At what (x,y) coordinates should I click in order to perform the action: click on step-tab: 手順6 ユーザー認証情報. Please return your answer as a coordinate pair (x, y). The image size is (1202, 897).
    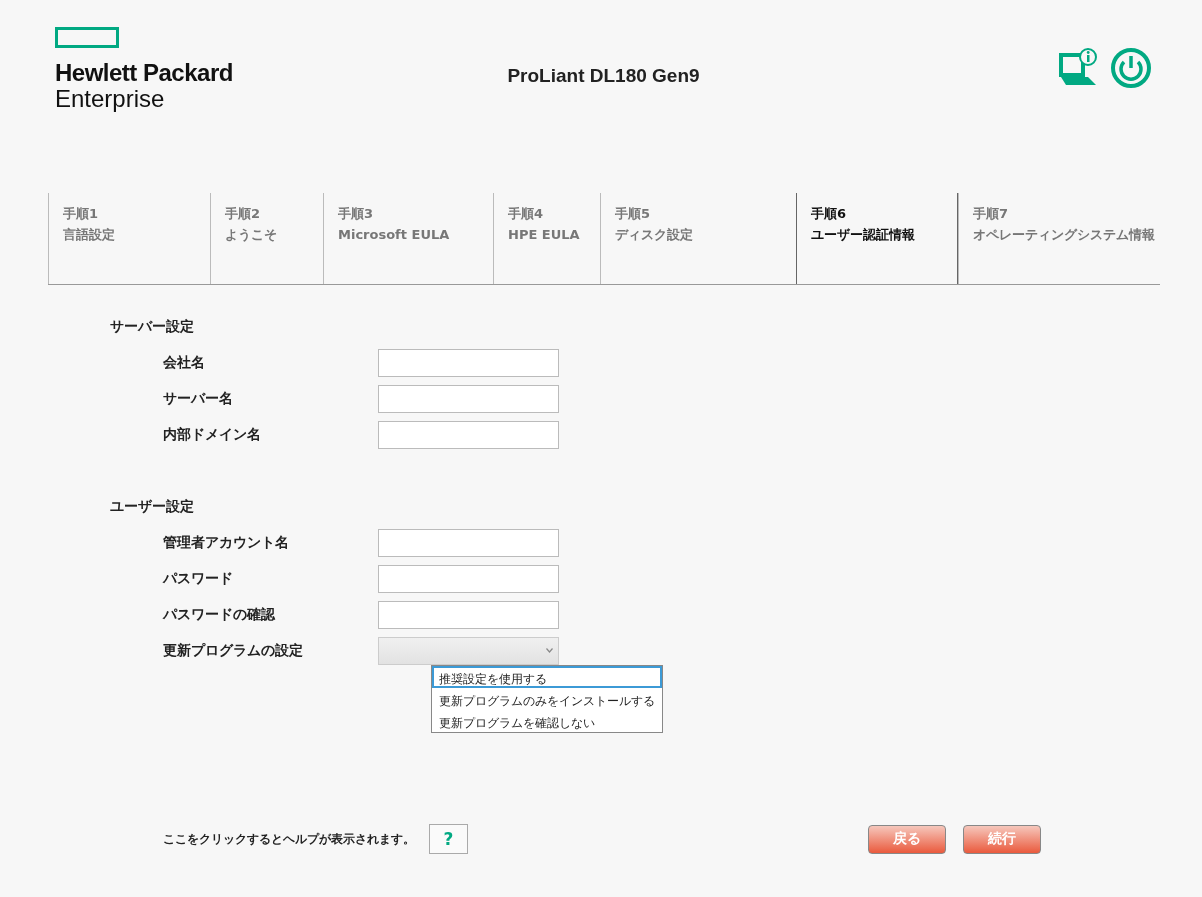
    Looking at the image, I should click on (877, 238).